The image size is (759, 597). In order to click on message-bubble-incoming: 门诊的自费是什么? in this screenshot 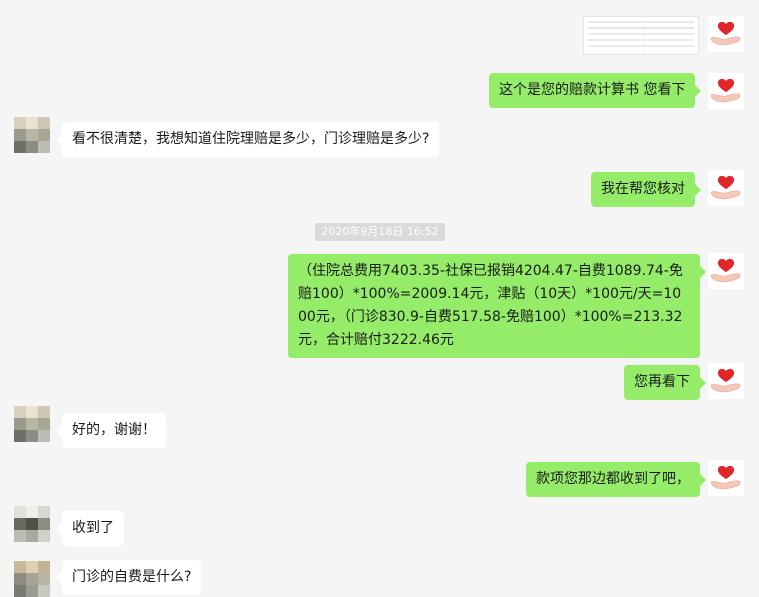, I will do `click(128, 577)`.